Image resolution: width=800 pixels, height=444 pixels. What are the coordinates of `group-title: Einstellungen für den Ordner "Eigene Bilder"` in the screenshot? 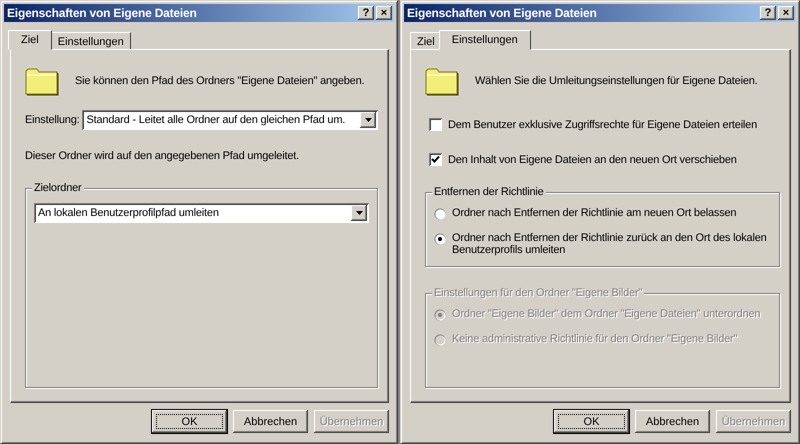 It's located at (538, 293).